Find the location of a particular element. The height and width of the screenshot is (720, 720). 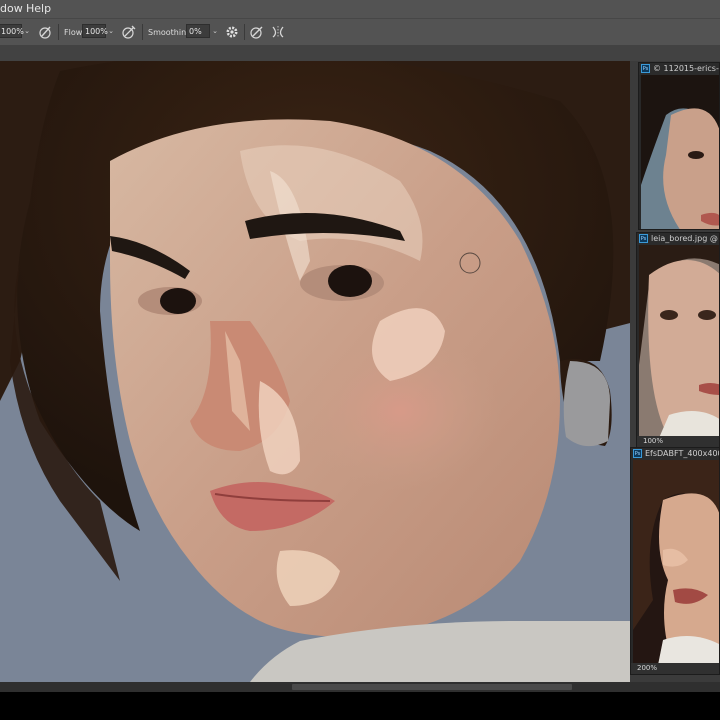

reference-zoom-level: 100% is located at coordinates (678, 441).